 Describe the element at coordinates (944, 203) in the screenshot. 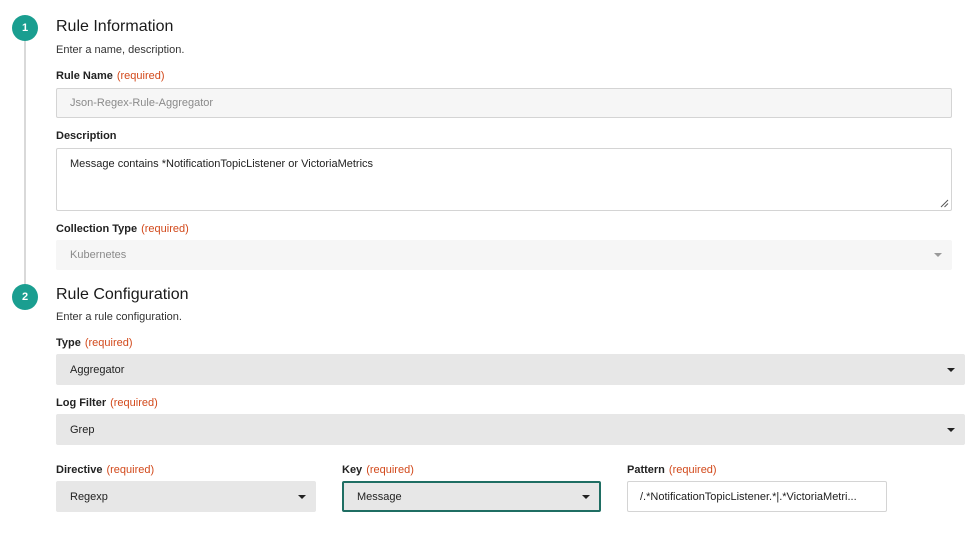

I see `resize-handle-icon` at that location.